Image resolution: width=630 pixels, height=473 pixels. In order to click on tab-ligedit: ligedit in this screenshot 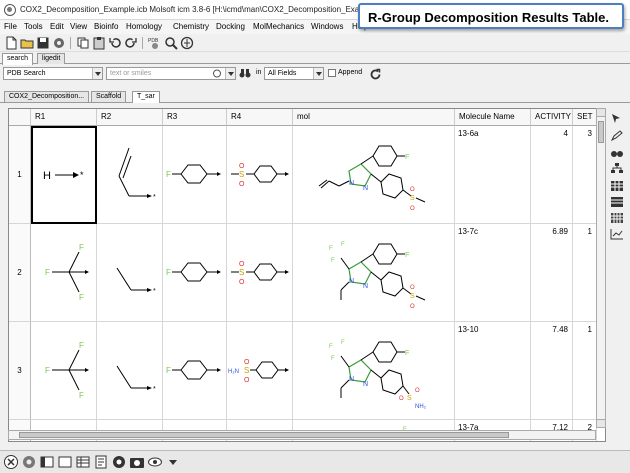, I will do `click(51, 58)`.